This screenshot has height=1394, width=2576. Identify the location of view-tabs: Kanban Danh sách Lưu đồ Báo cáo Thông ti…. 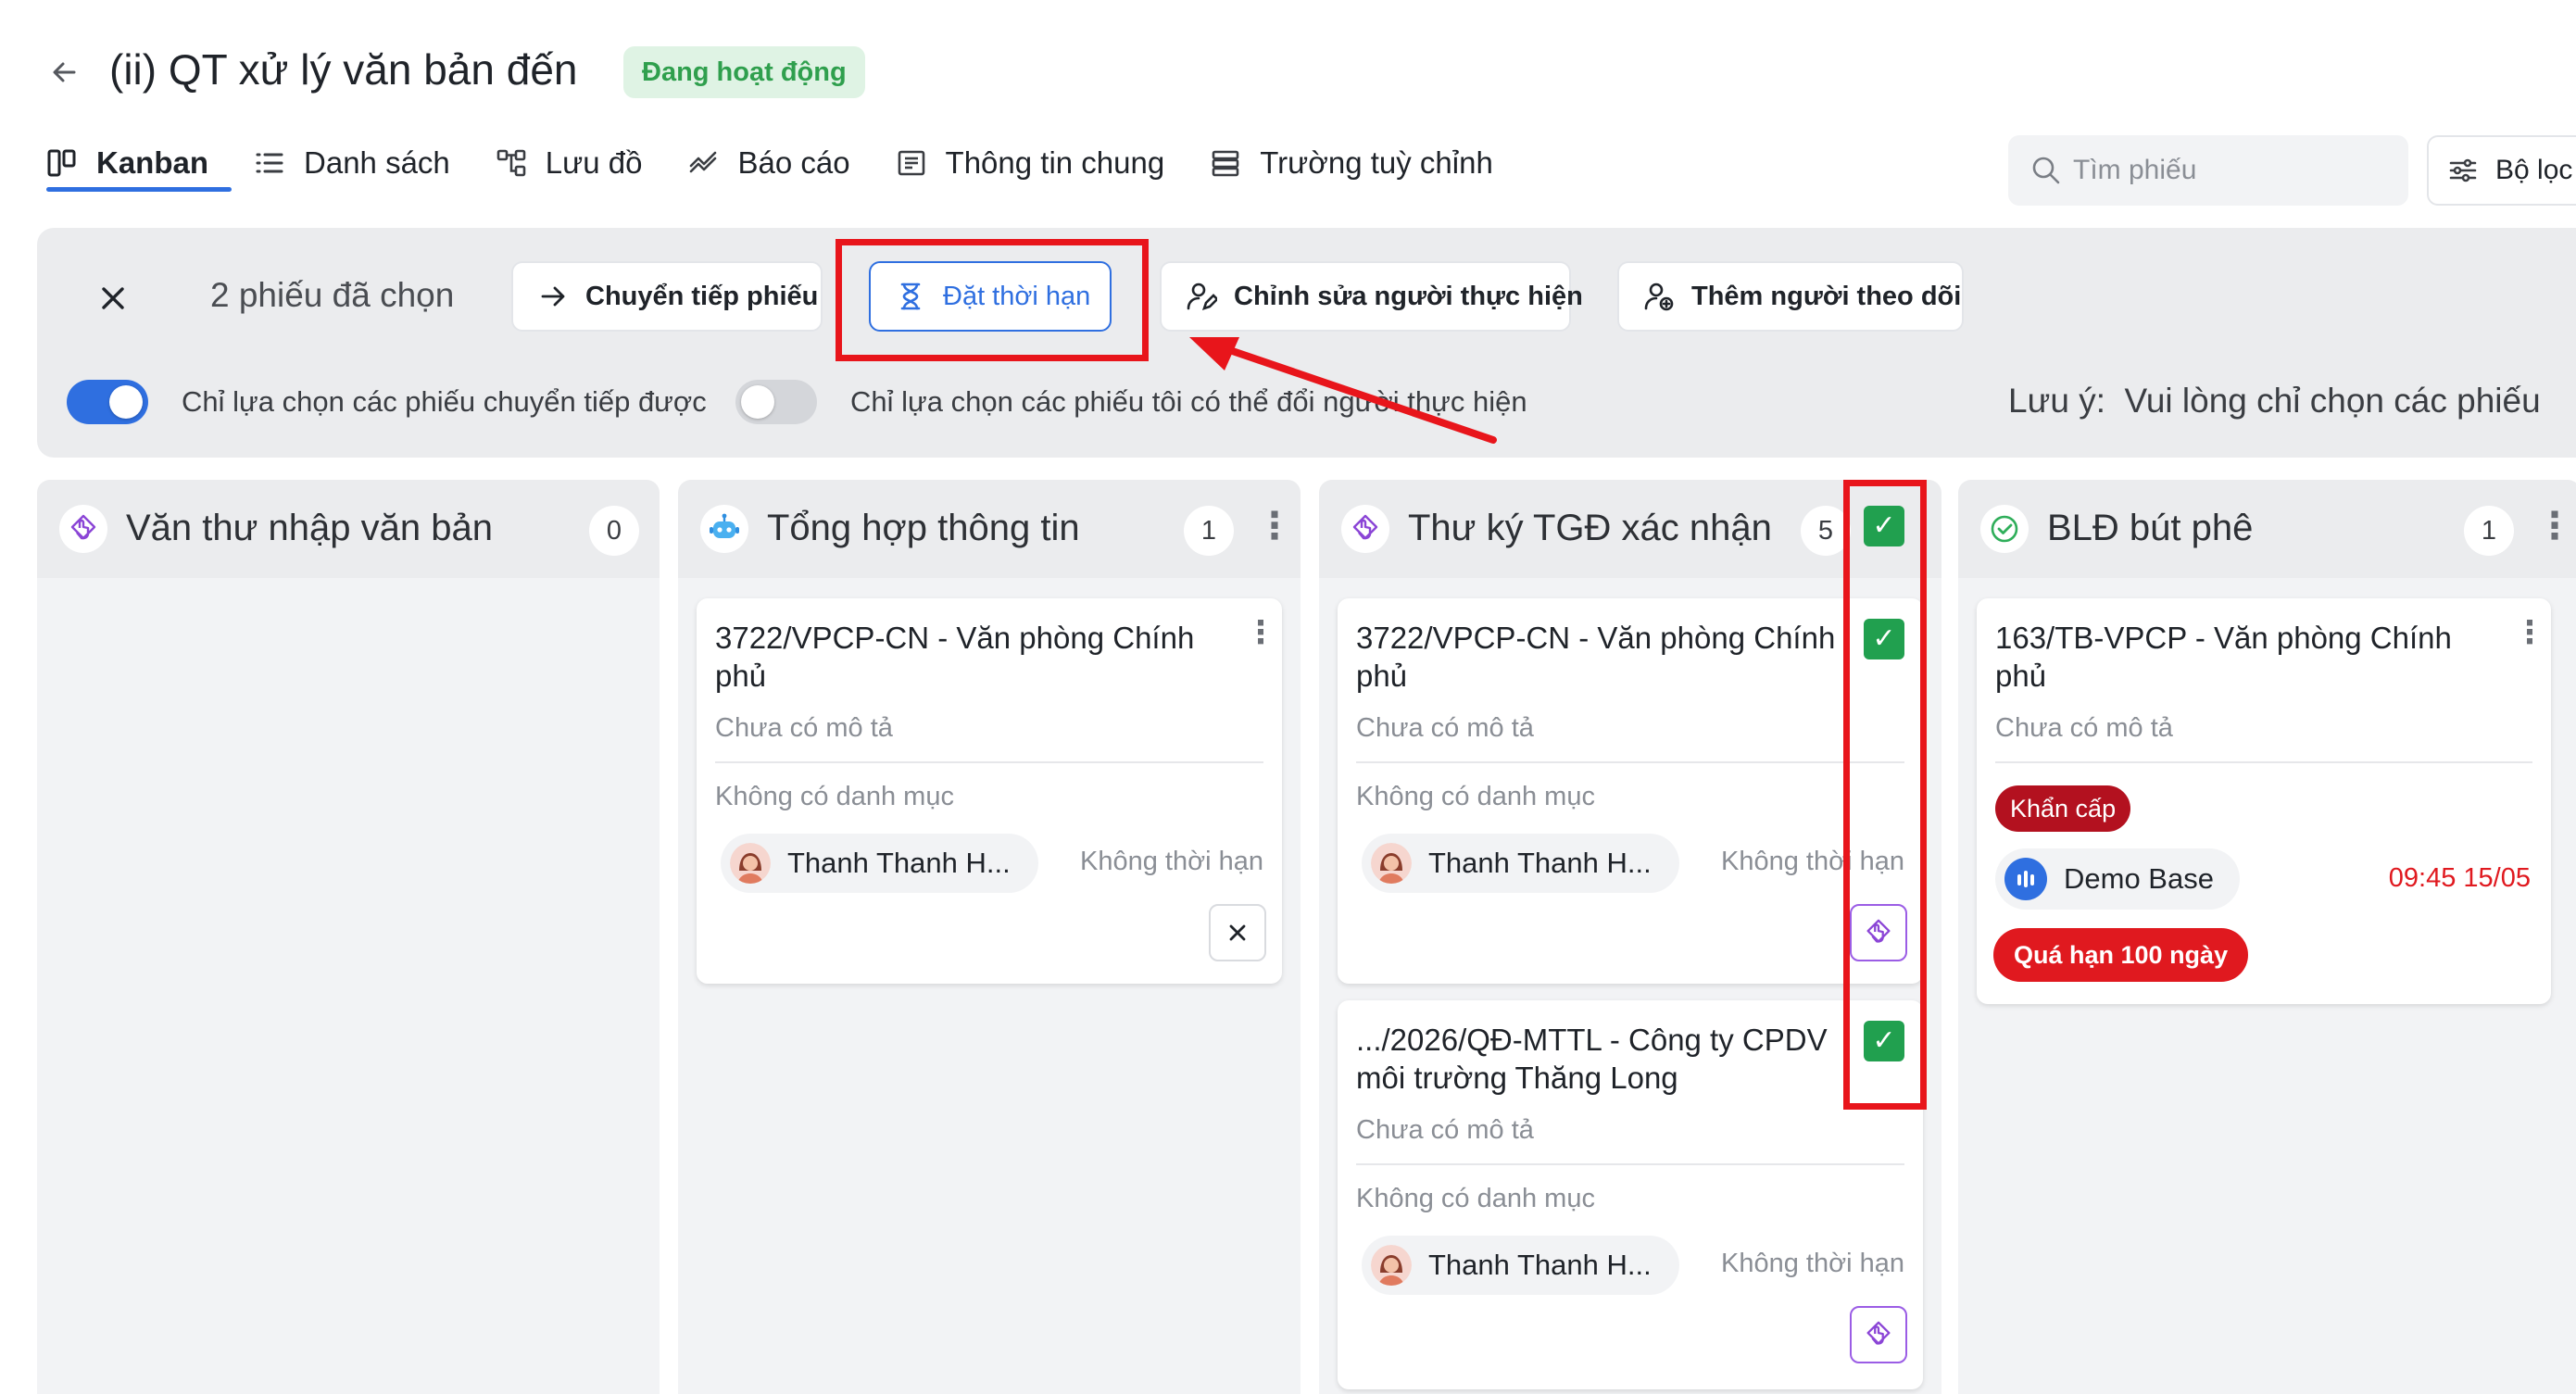
(792, 163).